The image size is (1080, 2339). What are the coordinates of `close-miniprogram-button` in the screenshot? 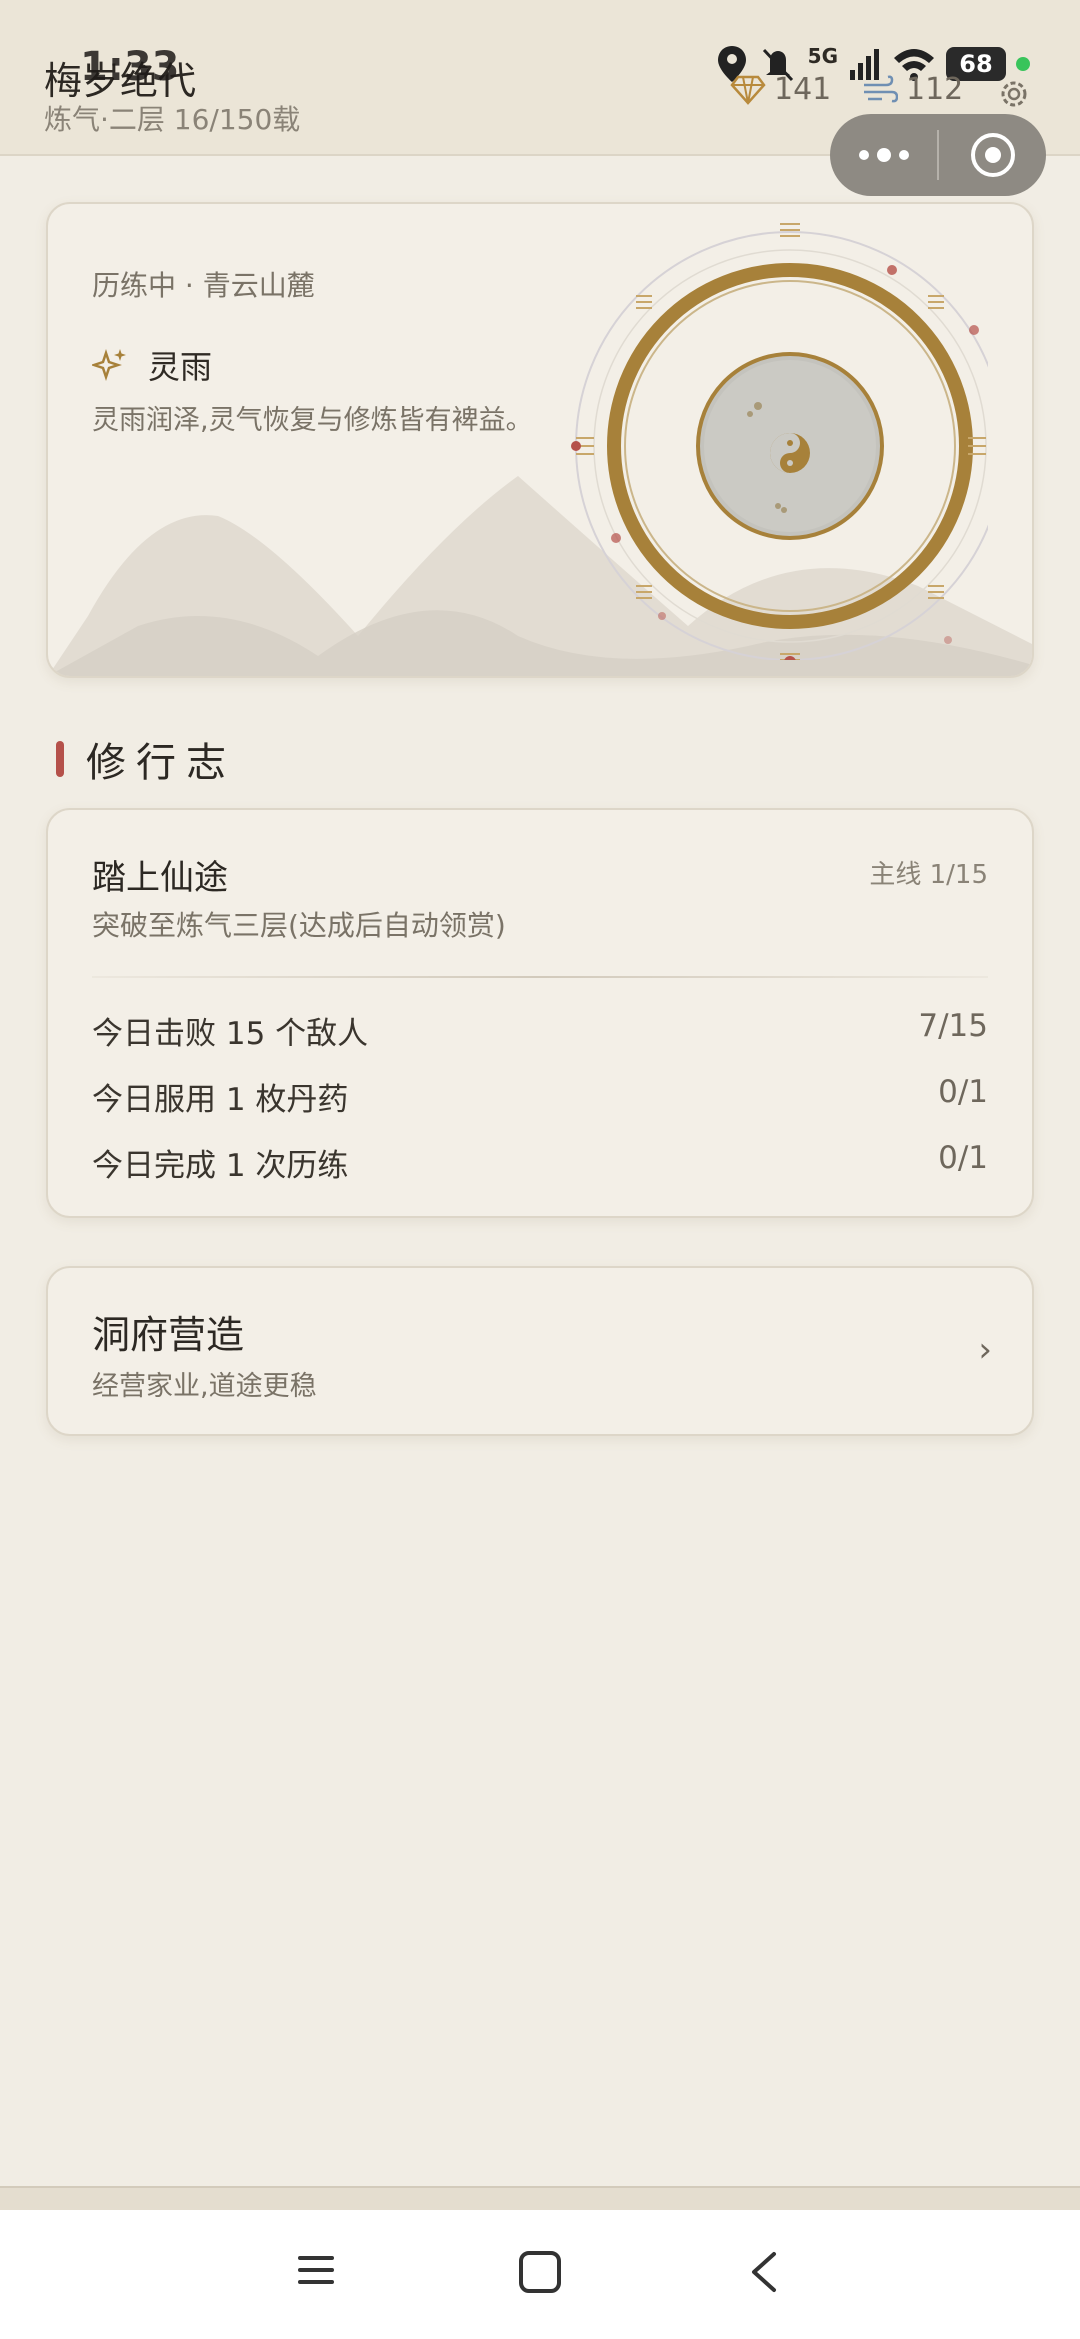 It's located at (992, 155).